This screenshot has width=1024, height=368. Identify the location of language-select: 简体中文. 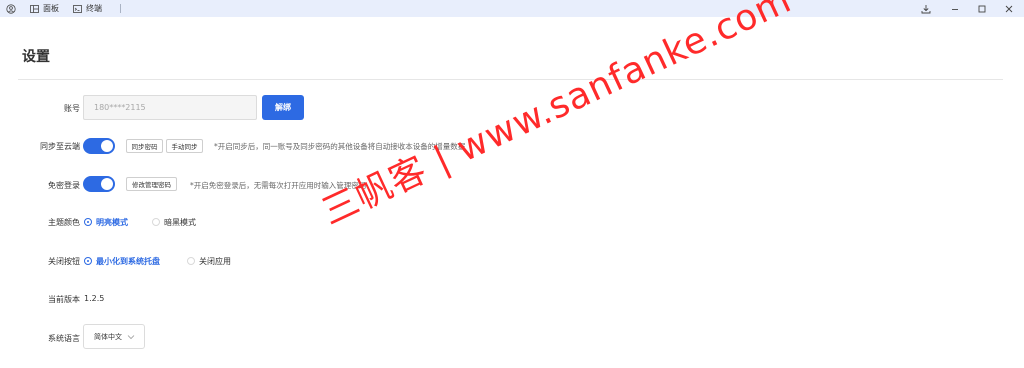
(114, 336).